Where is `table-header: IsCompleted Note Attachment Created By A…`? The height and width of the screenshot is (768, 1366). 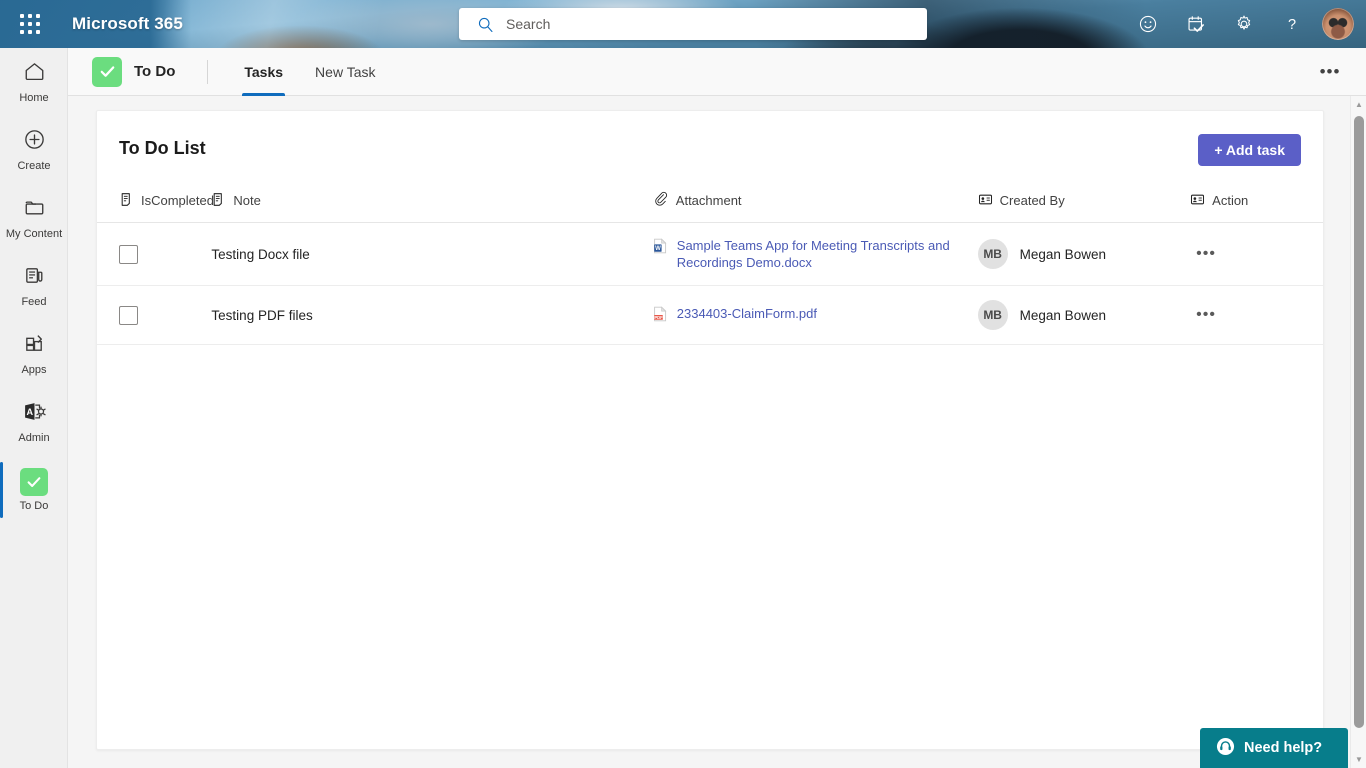
table-header: IsCompleted Note Attachment Created By A… is located at coordinates (710, 204).